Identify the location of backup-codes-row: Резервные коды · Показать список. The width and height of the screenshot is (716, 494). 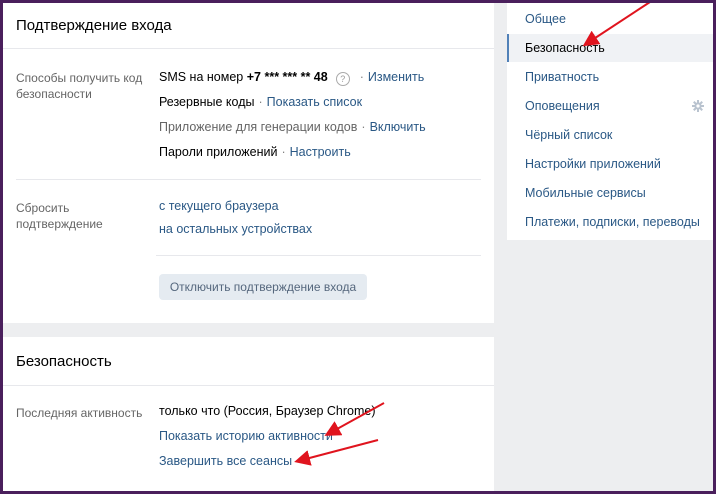
(260, 102).